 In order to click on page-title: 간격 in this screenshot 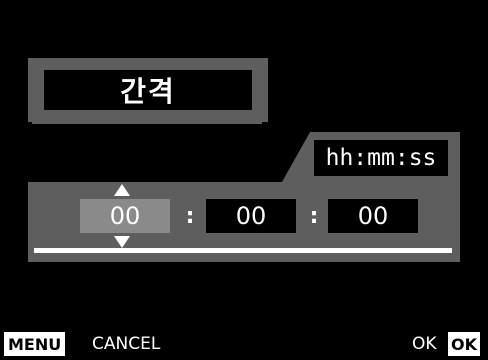, I will do `click(148, 90)`.